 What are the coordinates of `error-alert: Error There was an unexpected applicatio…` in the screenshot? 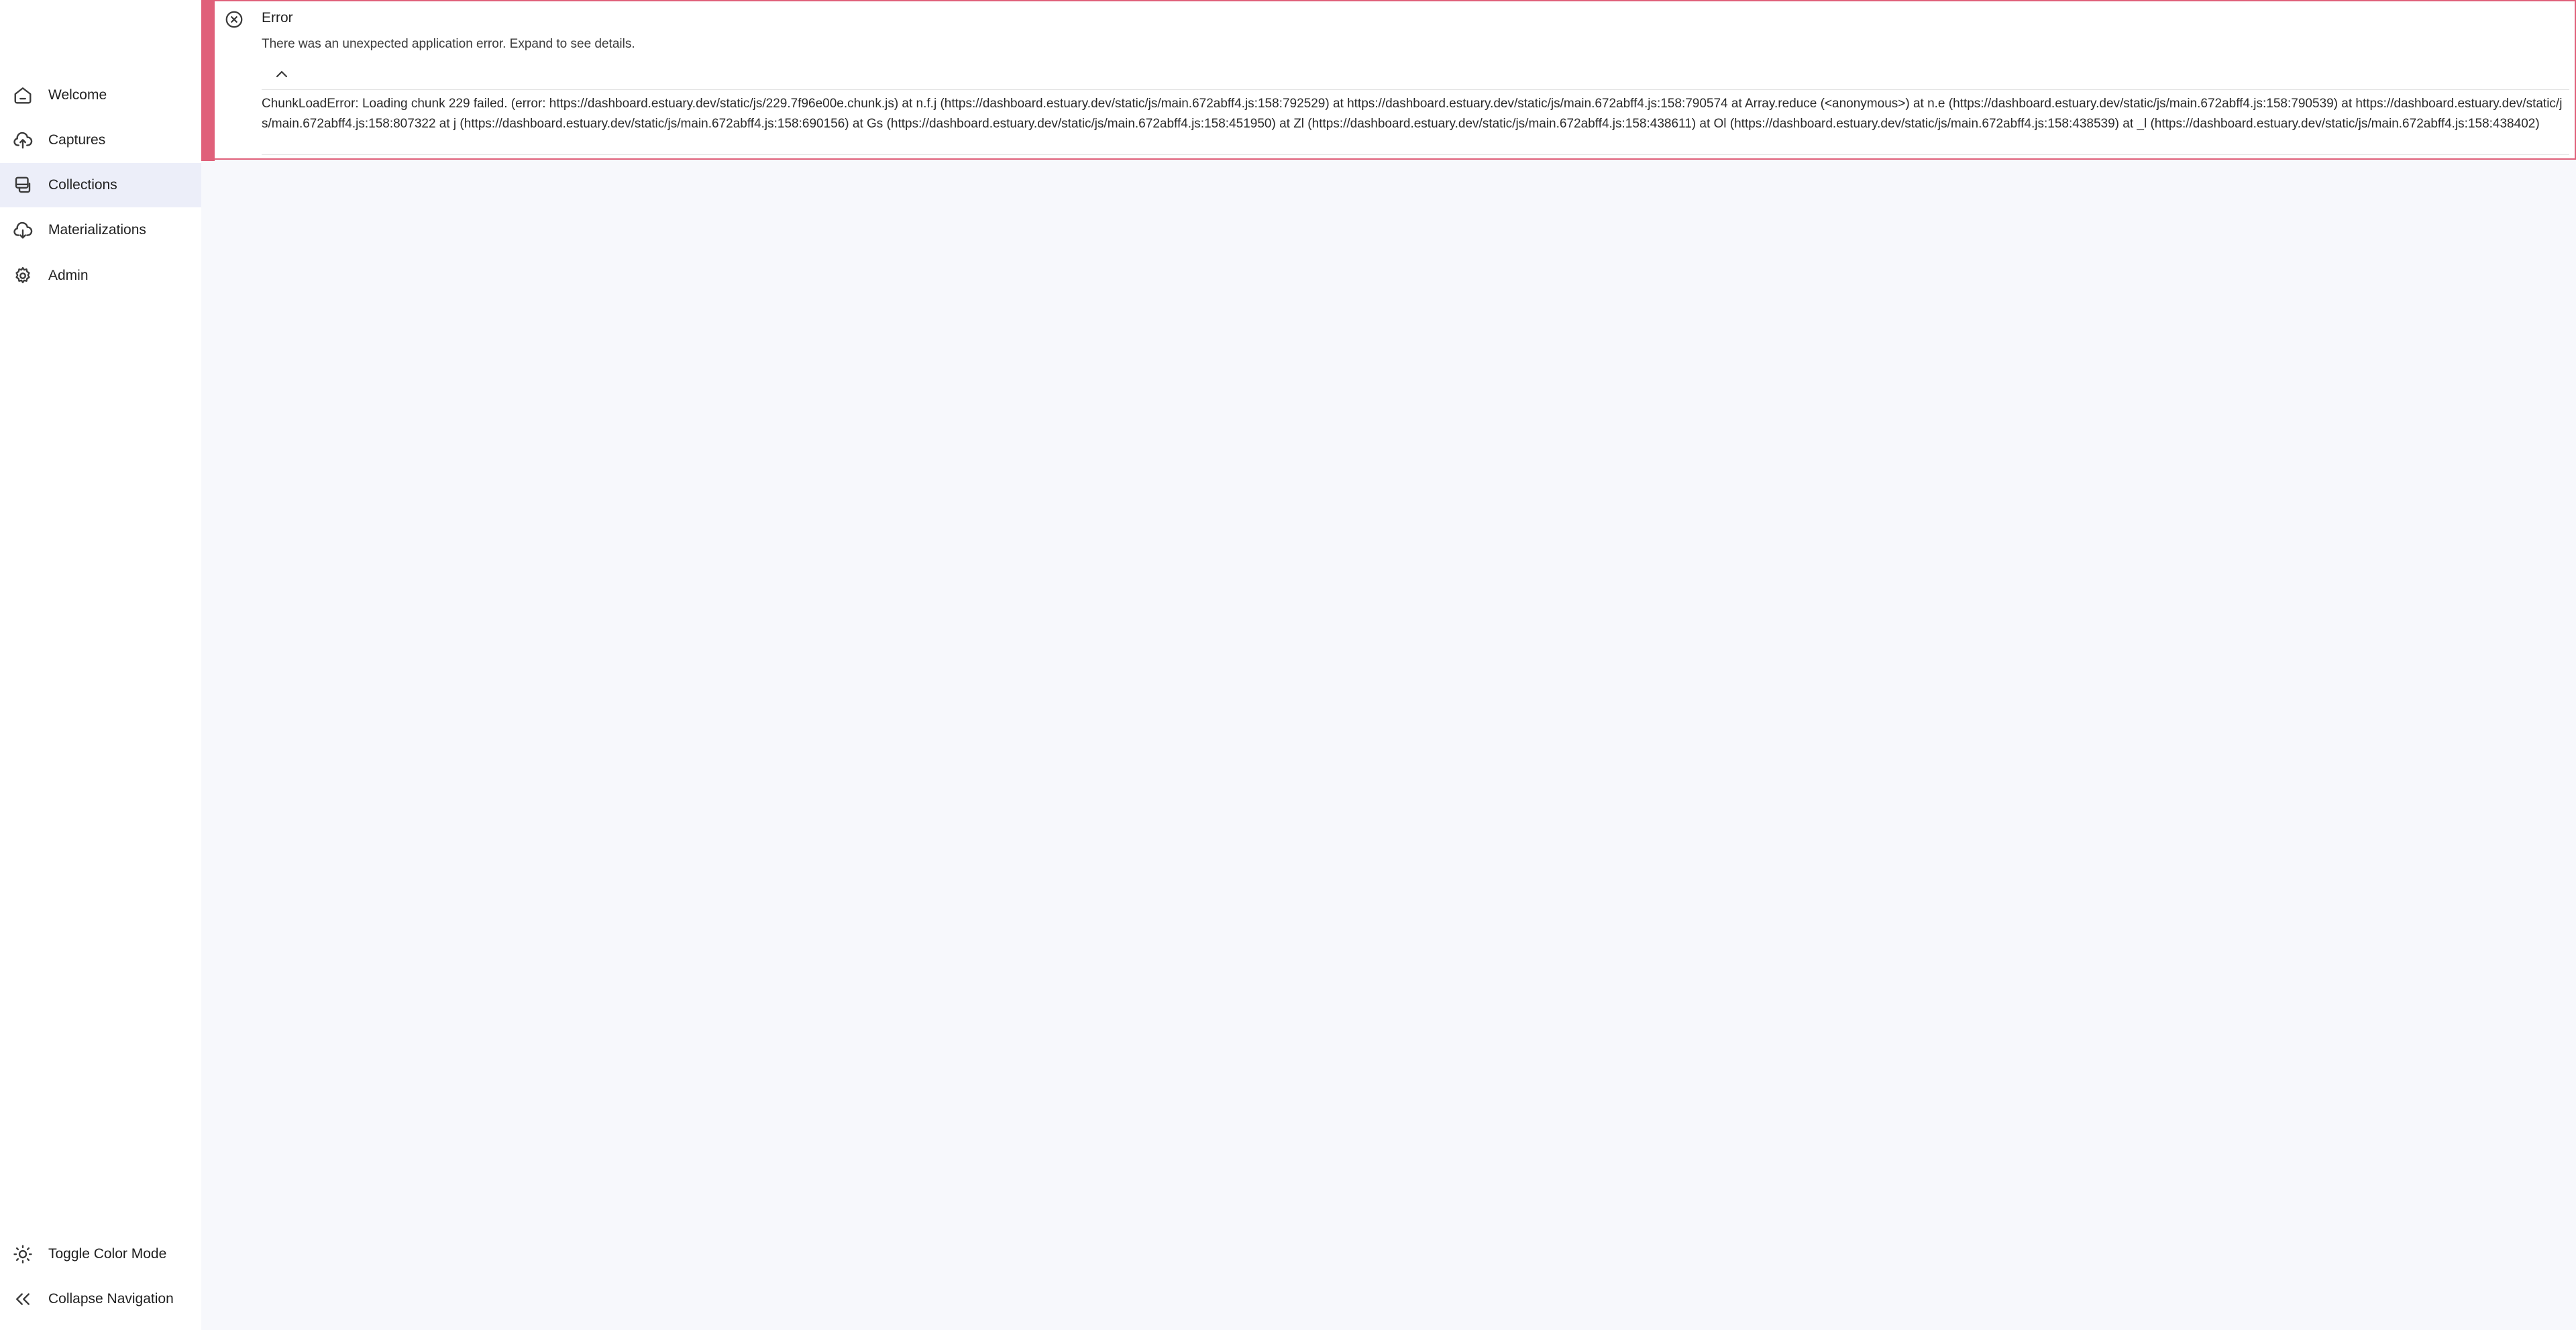 It's located at (1388, 80).